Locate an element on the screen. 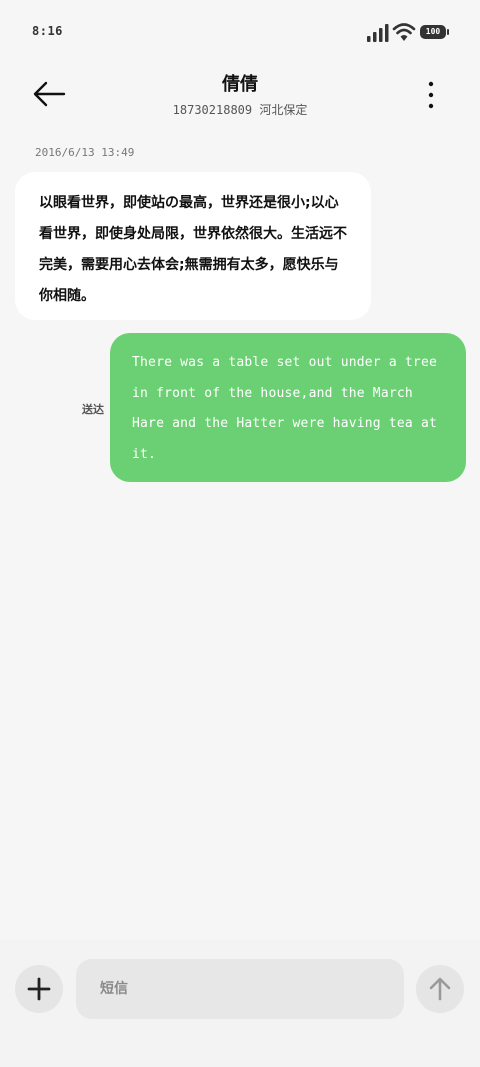 The image size is (480, 1067). plus-icon is located at coordinates (39, 989).